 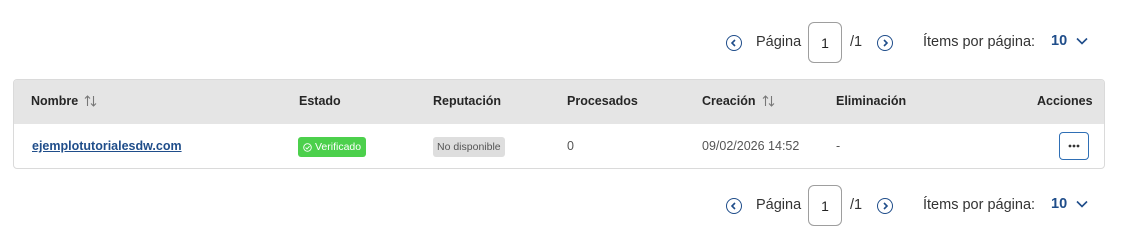 What do you see at coordinates (469, 147) in the screenshot?
I see `reputation-badge: No disponible` at bounding box center [469, 147].